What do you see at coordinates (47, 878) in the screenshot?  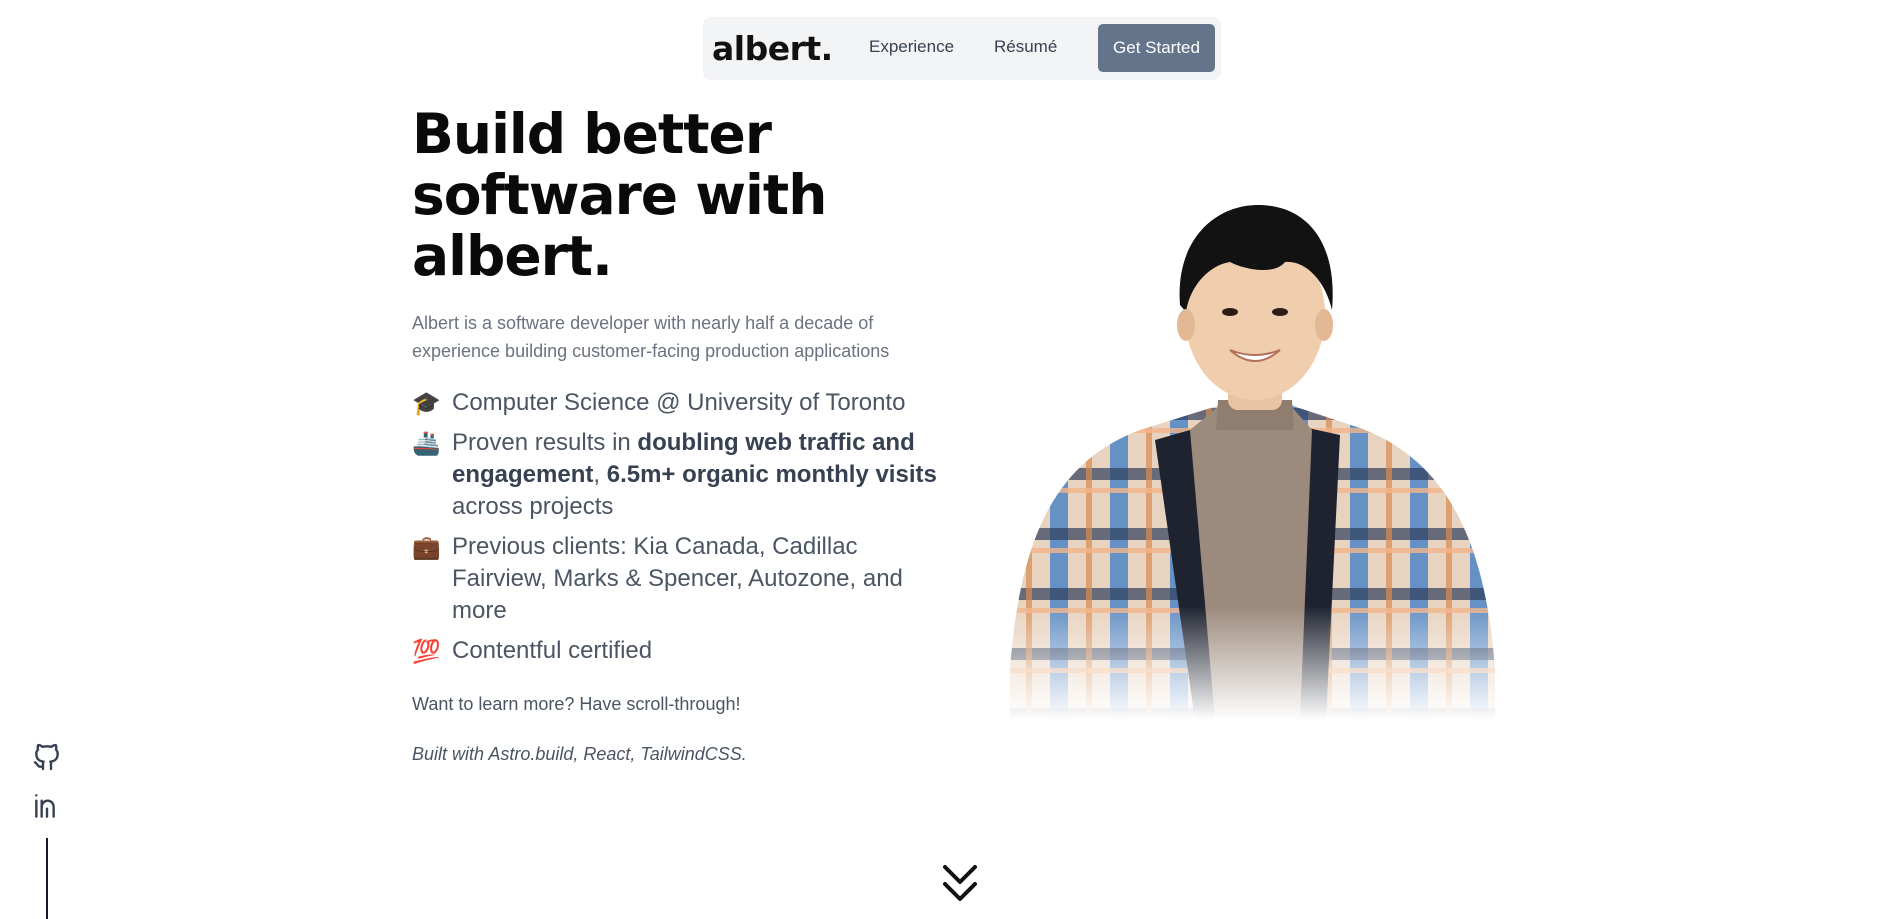 I see `social-divider-line` at bounding box center [47, 878].